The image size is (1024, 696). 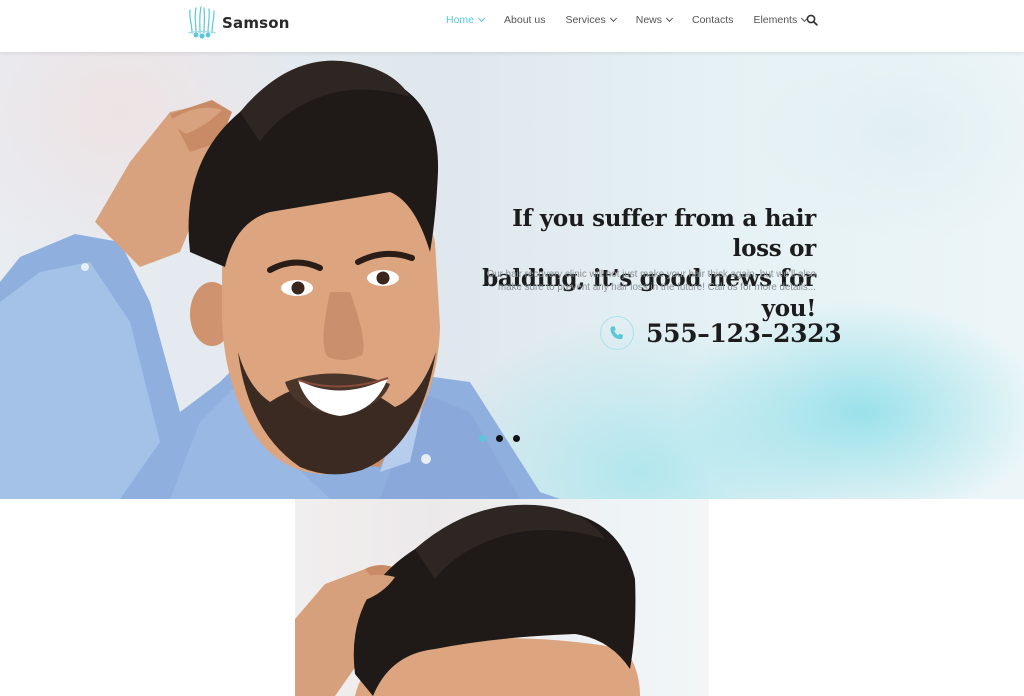 I want to click on nav-item-contacts-label: Contacts, so click(x=713, y=20).